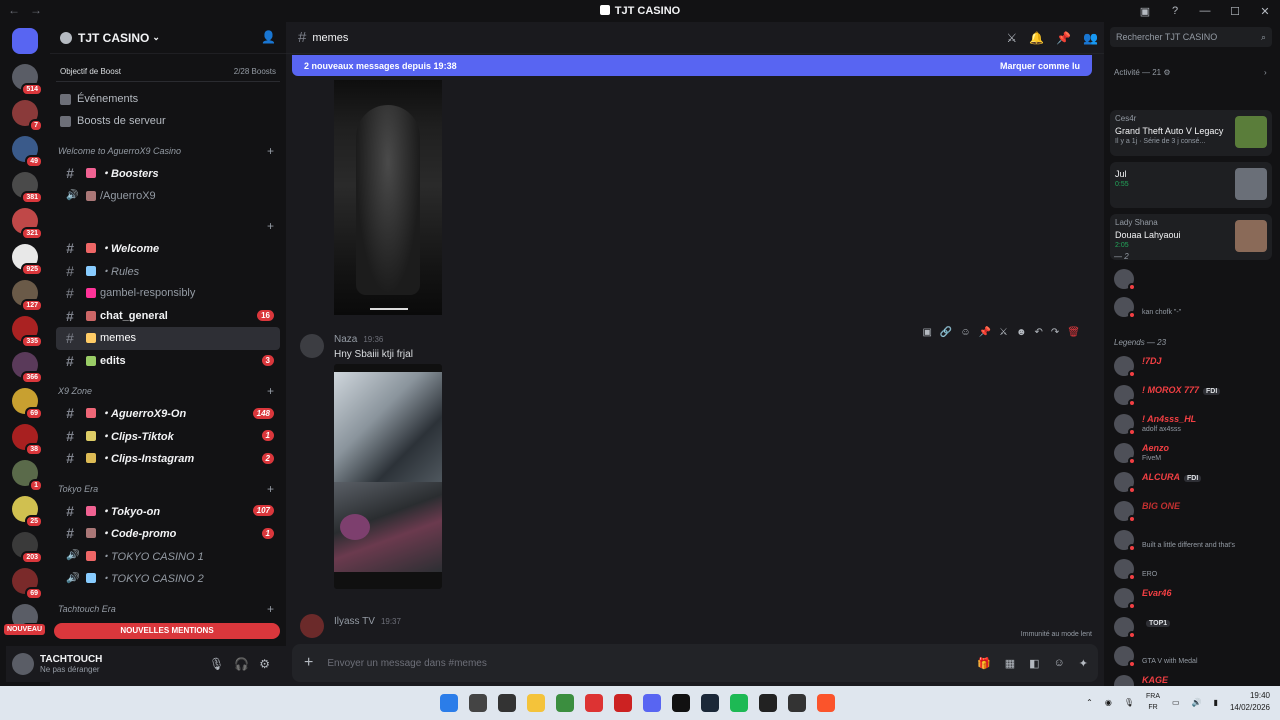  Describe the element at coordinates (1194, 570) in the screenshot. I see `member-item: ERO` at that location.